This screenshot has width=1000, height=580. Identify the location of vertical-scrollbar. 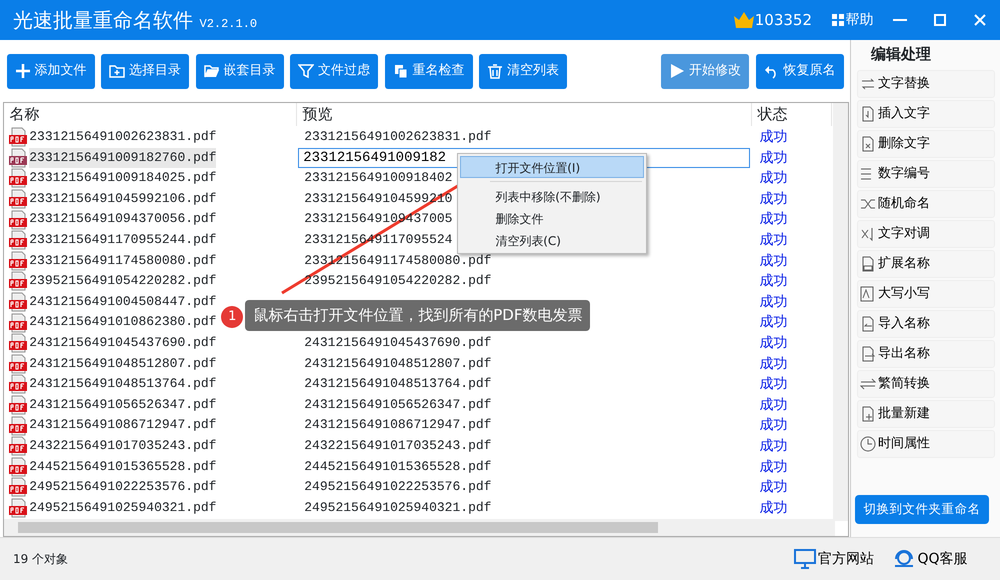
(840, 312).